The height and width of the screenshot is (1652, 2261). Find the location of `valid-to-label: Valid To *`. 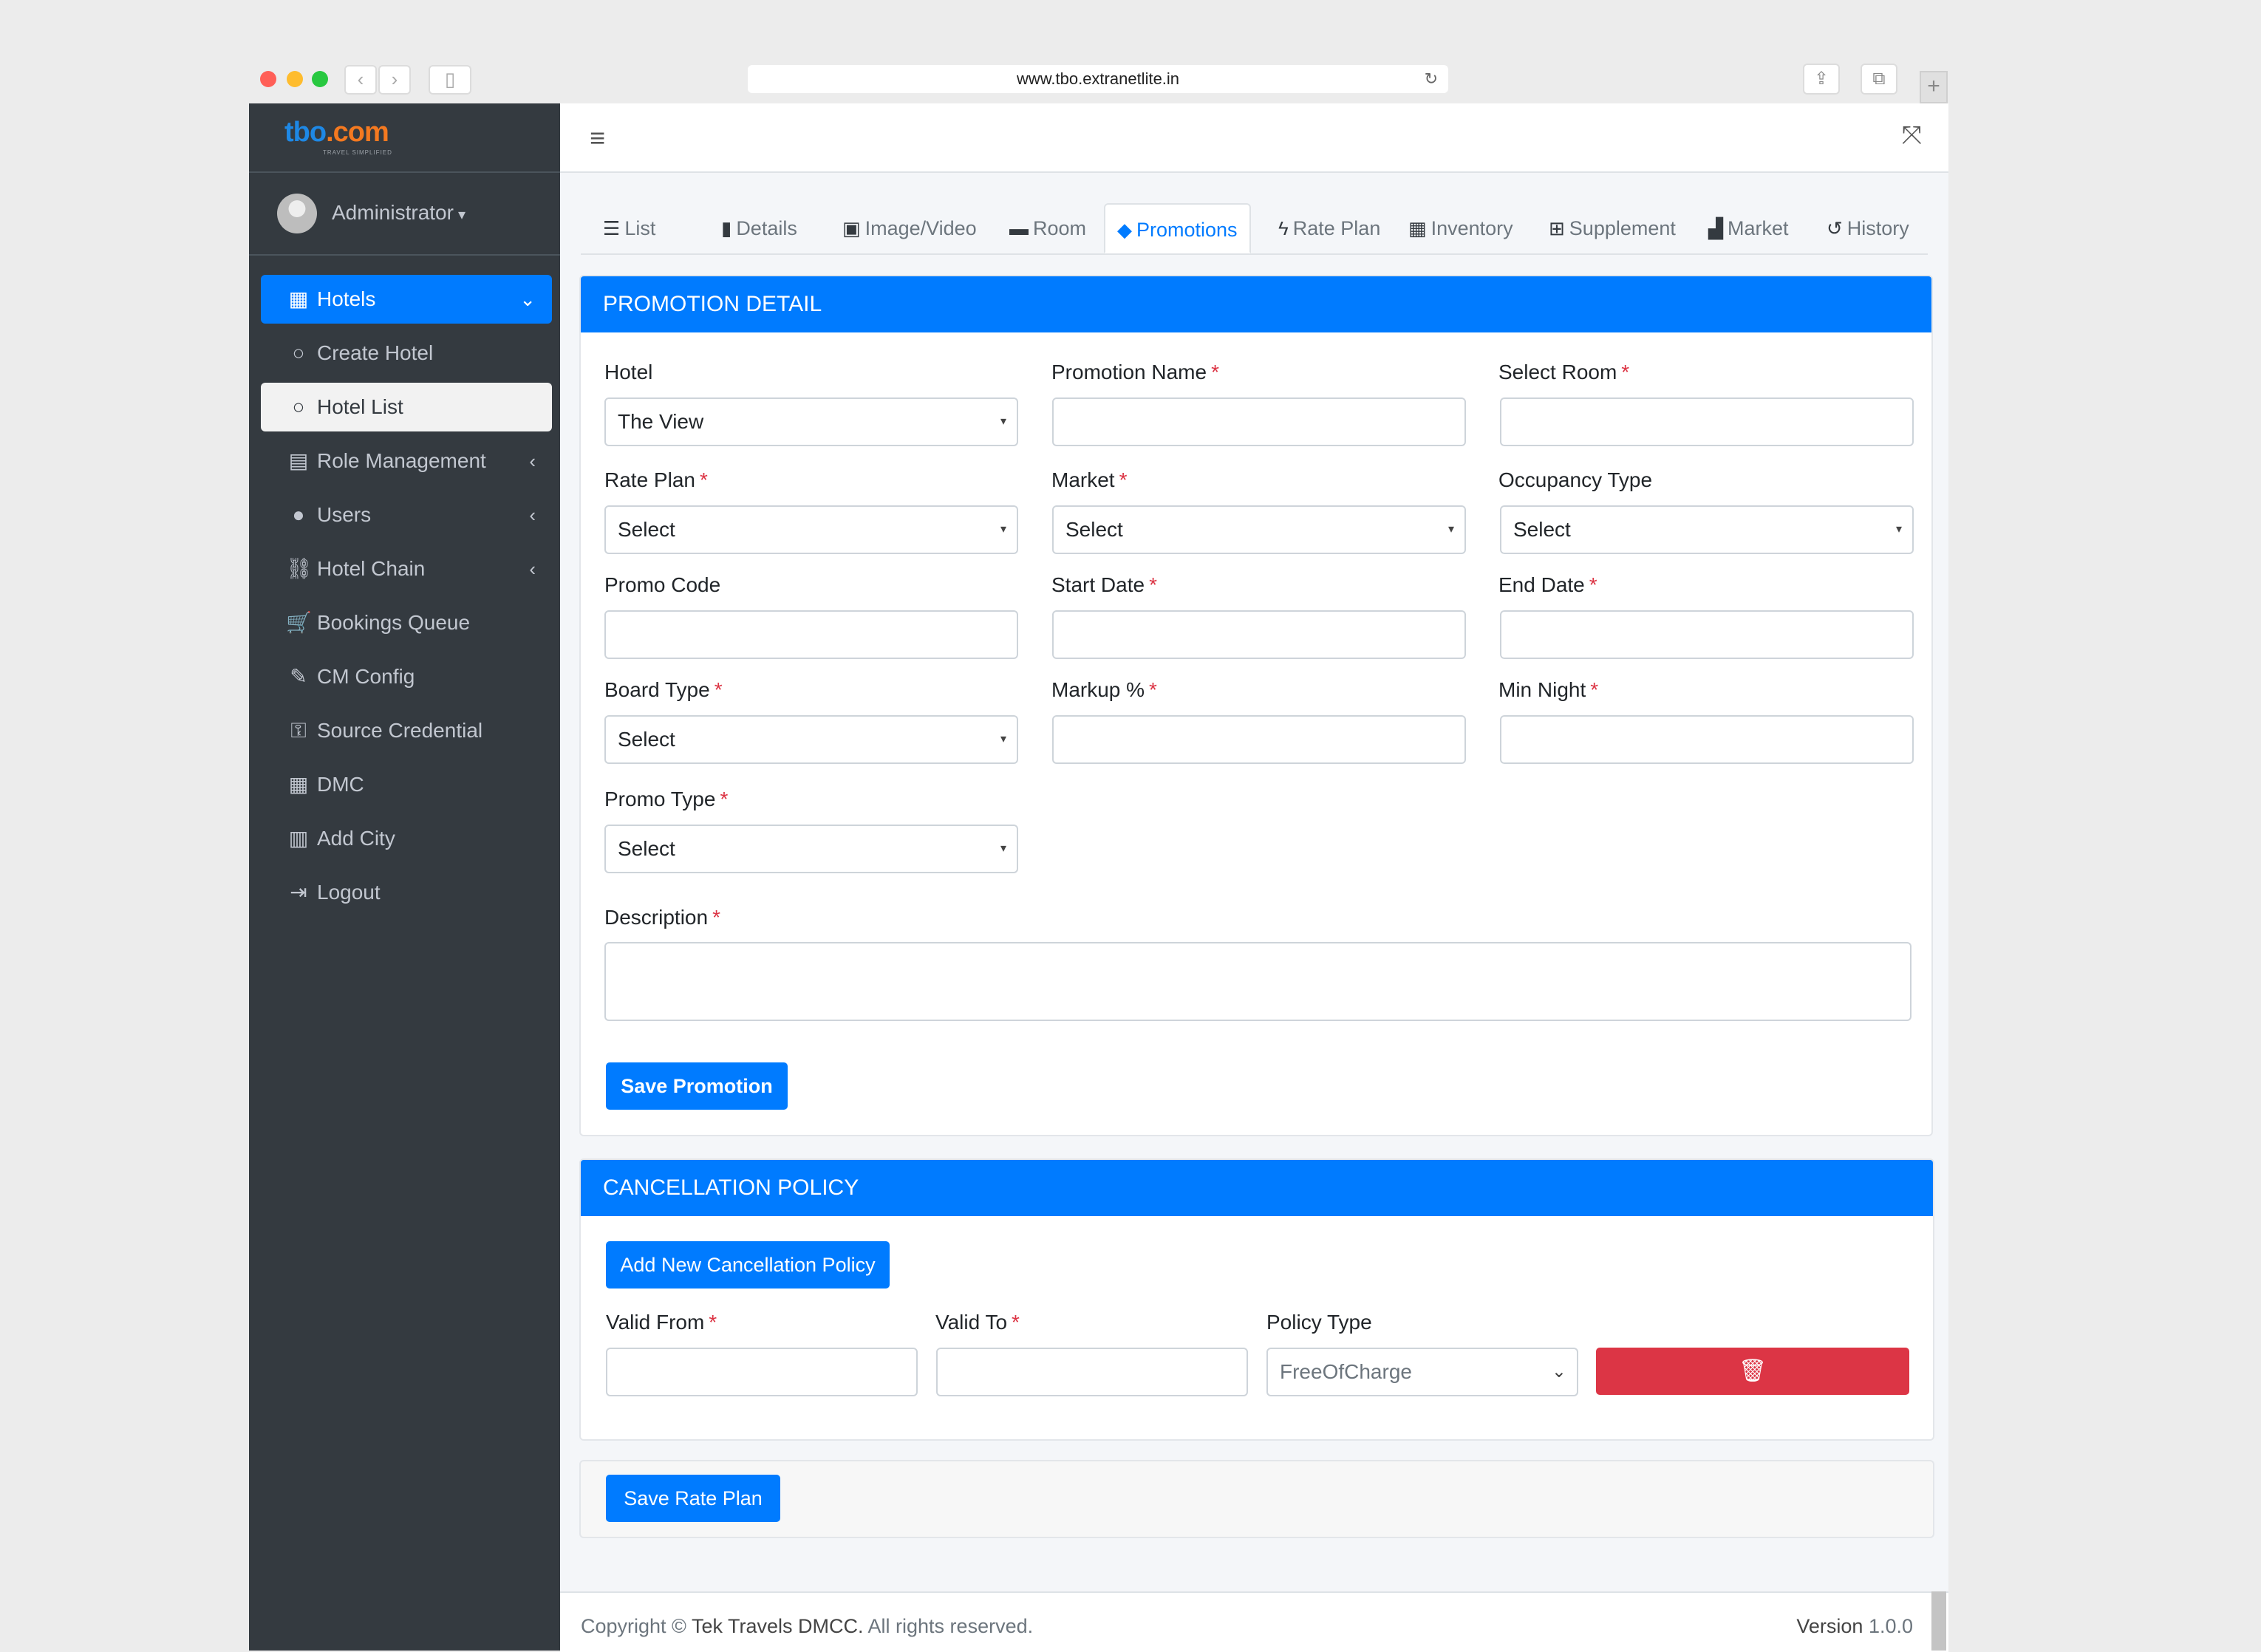

valid-to-label: Valid To * is located at coordinates (977, 1322).